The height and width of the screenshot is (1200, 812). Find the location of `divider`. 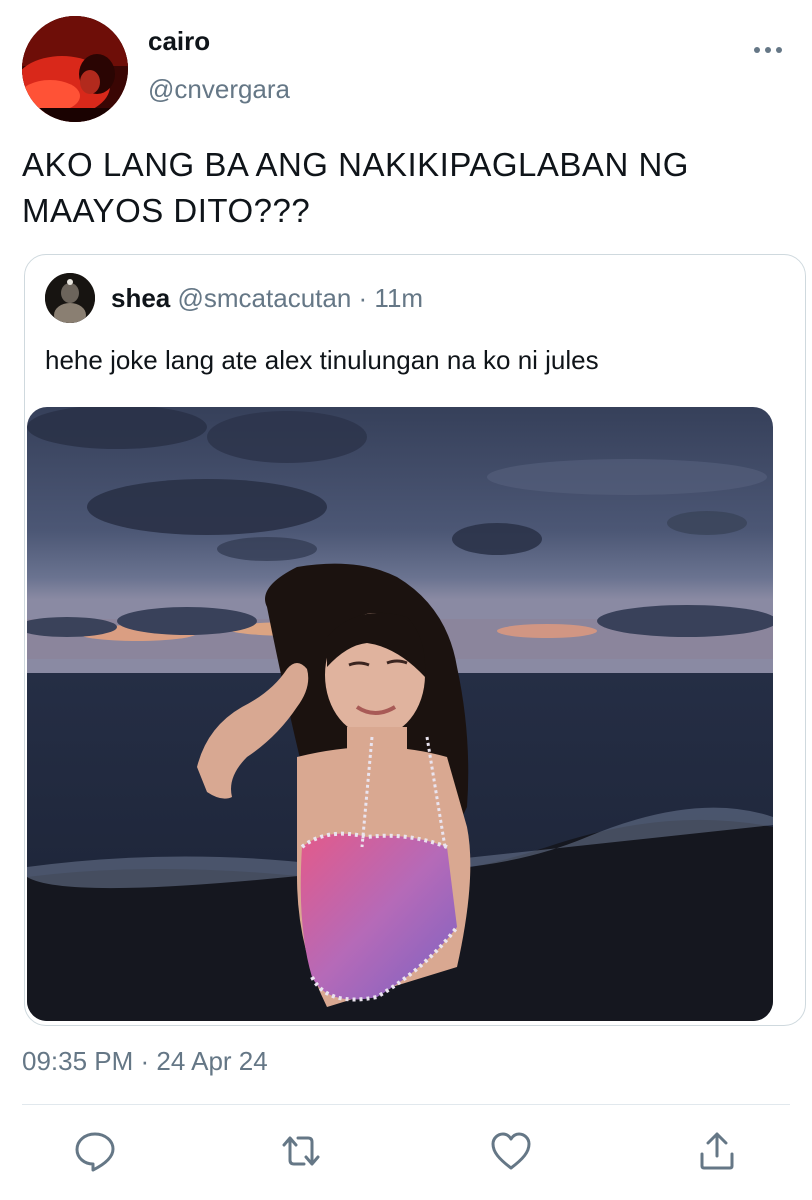

divider is located at coordinates (406, 1104).